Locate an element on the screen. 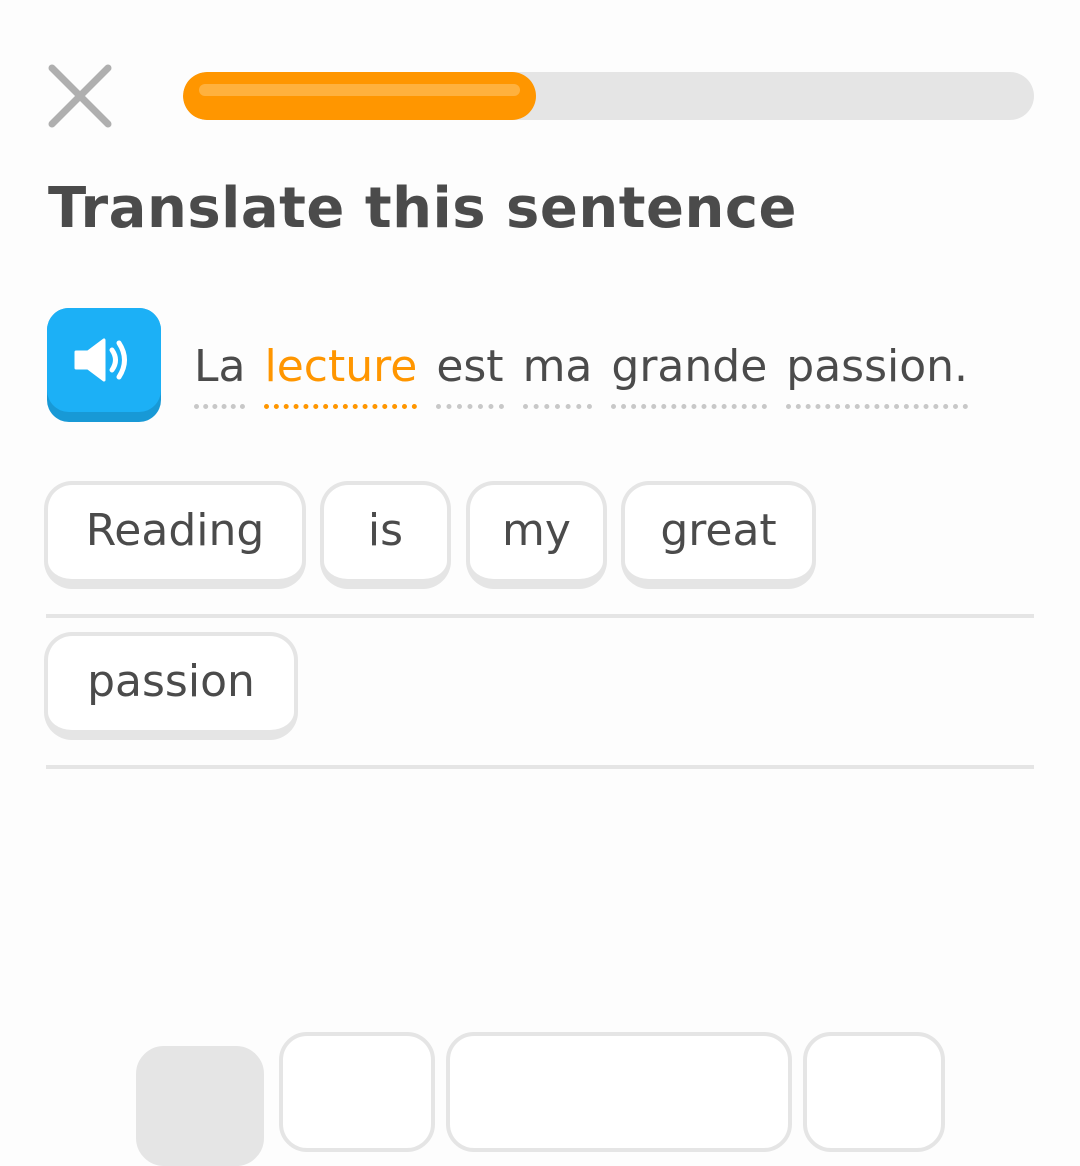 This screenshot has width=1080, height=1166. sentence-word: La is located at coordinates (220, 374).